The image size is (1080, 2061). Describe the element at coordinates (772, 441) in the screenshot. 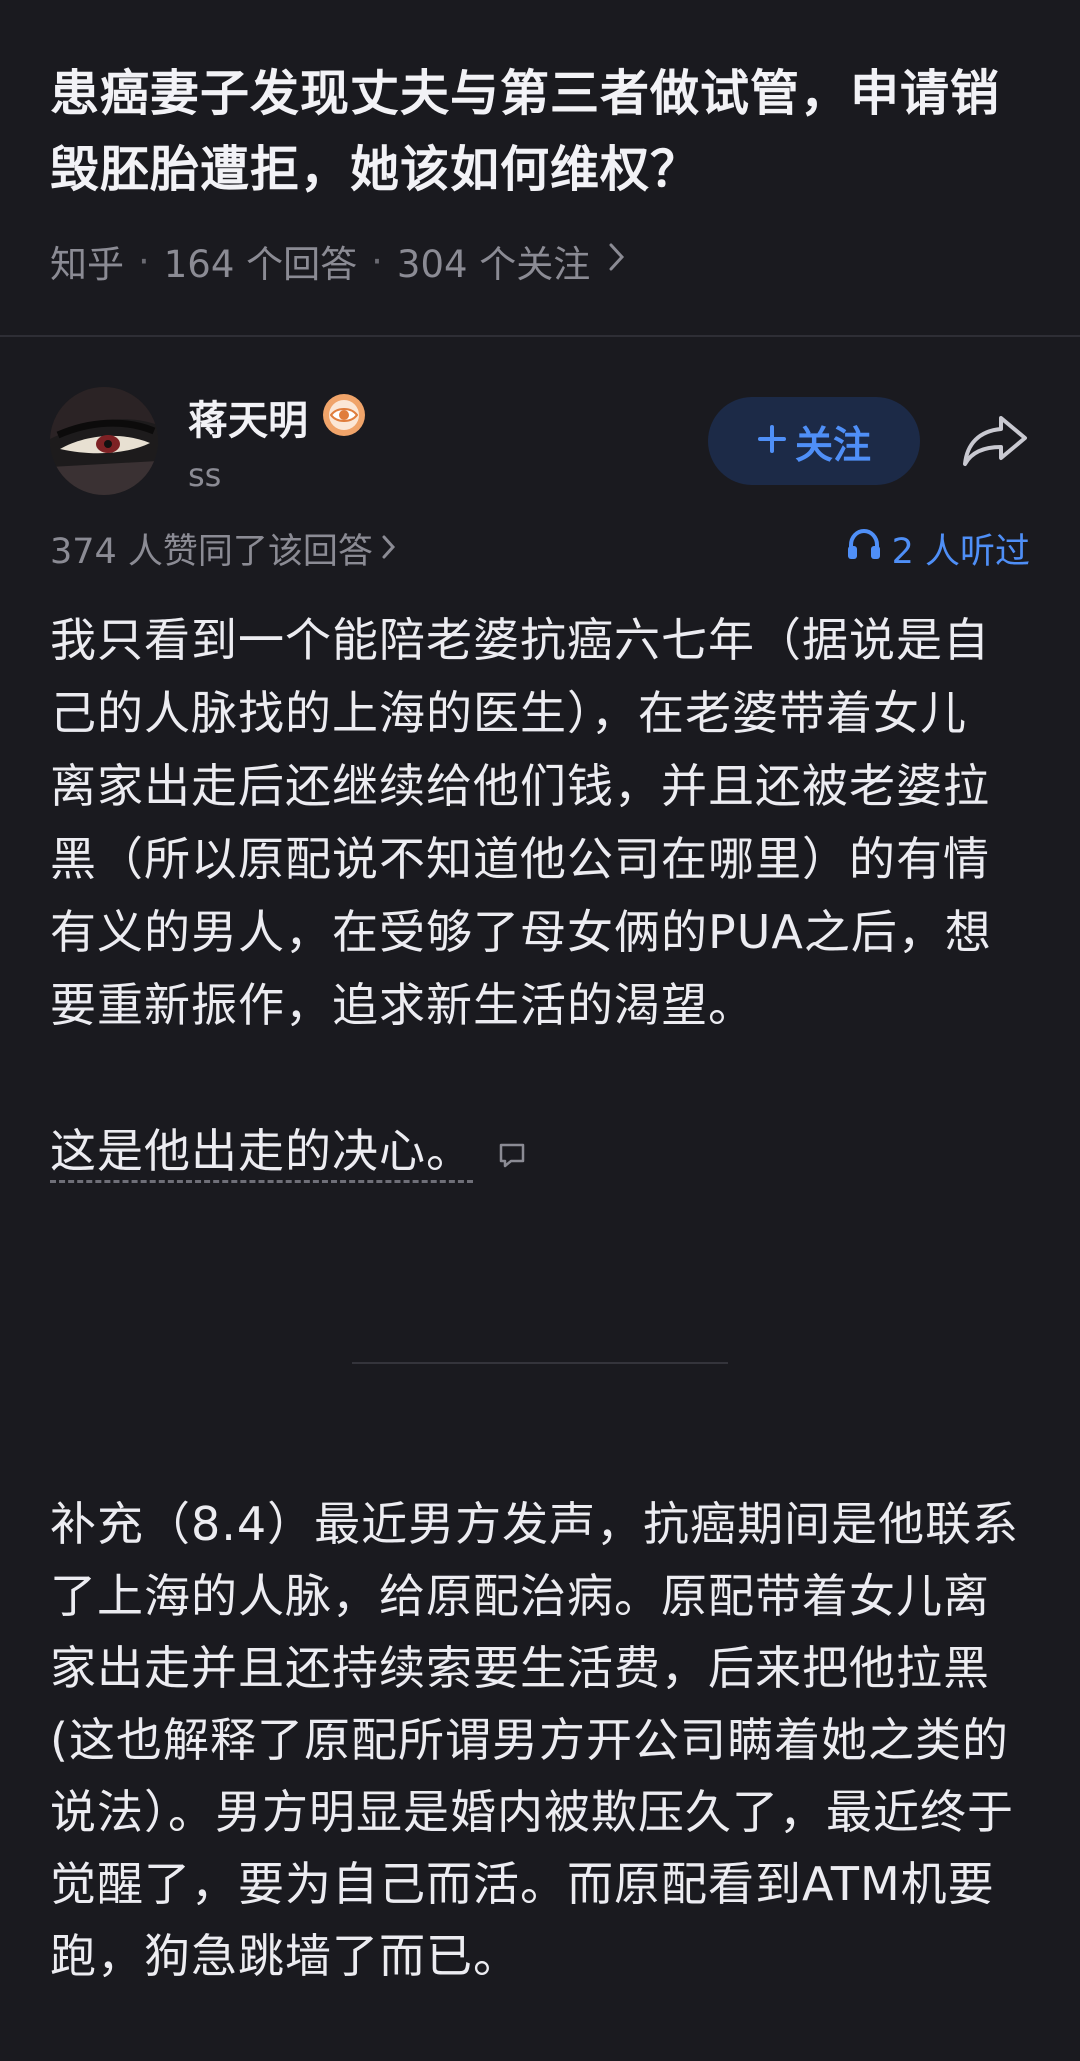

I see `plus-icon` at that location.